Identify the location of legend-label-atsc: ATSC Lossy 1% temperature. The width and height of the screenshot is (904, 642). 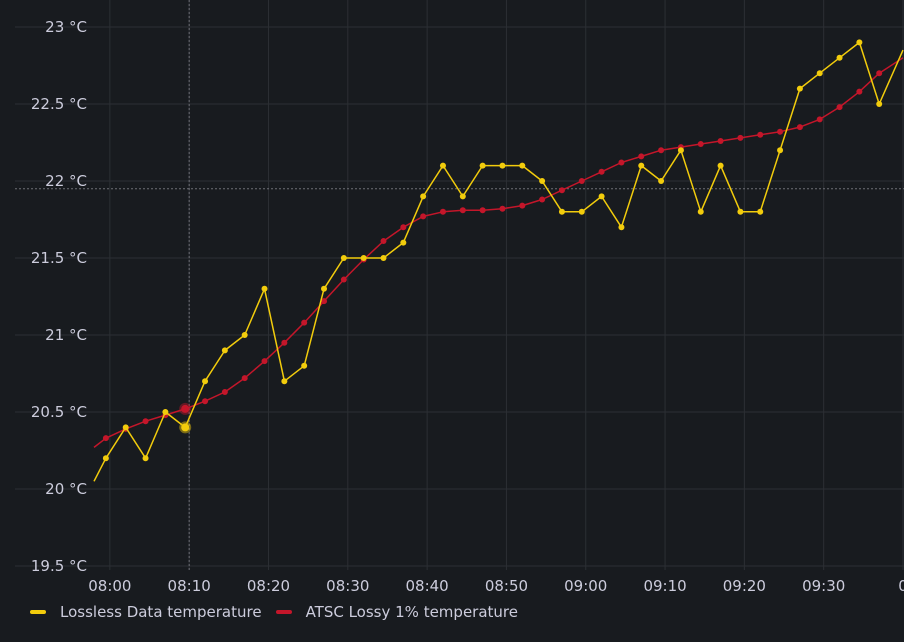
(411, 612).